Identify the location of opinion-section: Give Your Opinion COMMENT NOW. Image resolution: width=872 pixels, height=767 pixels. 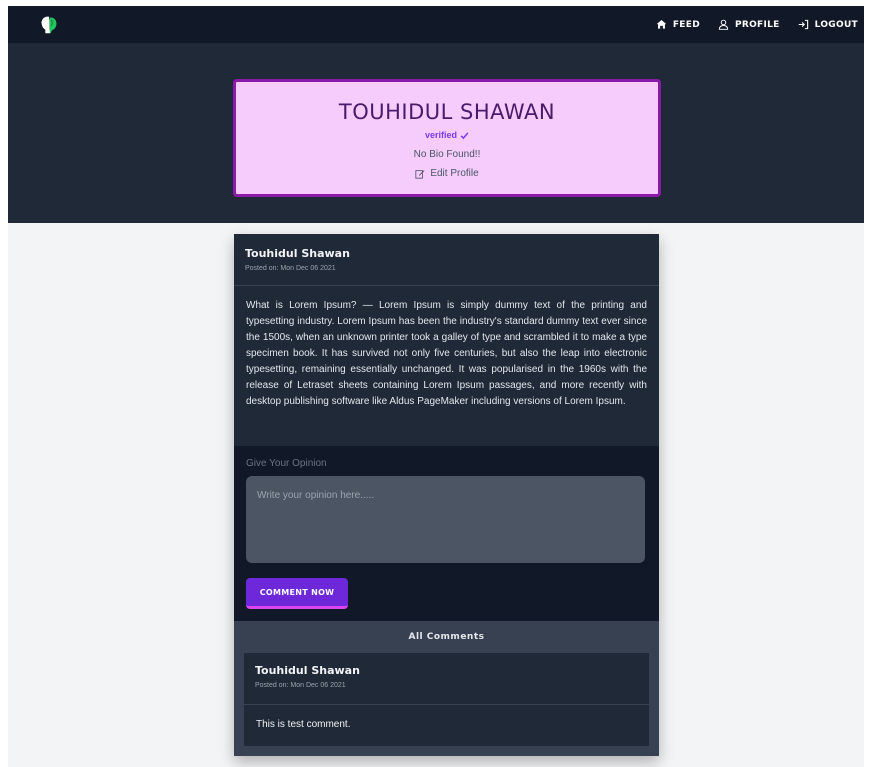
(446, 533).